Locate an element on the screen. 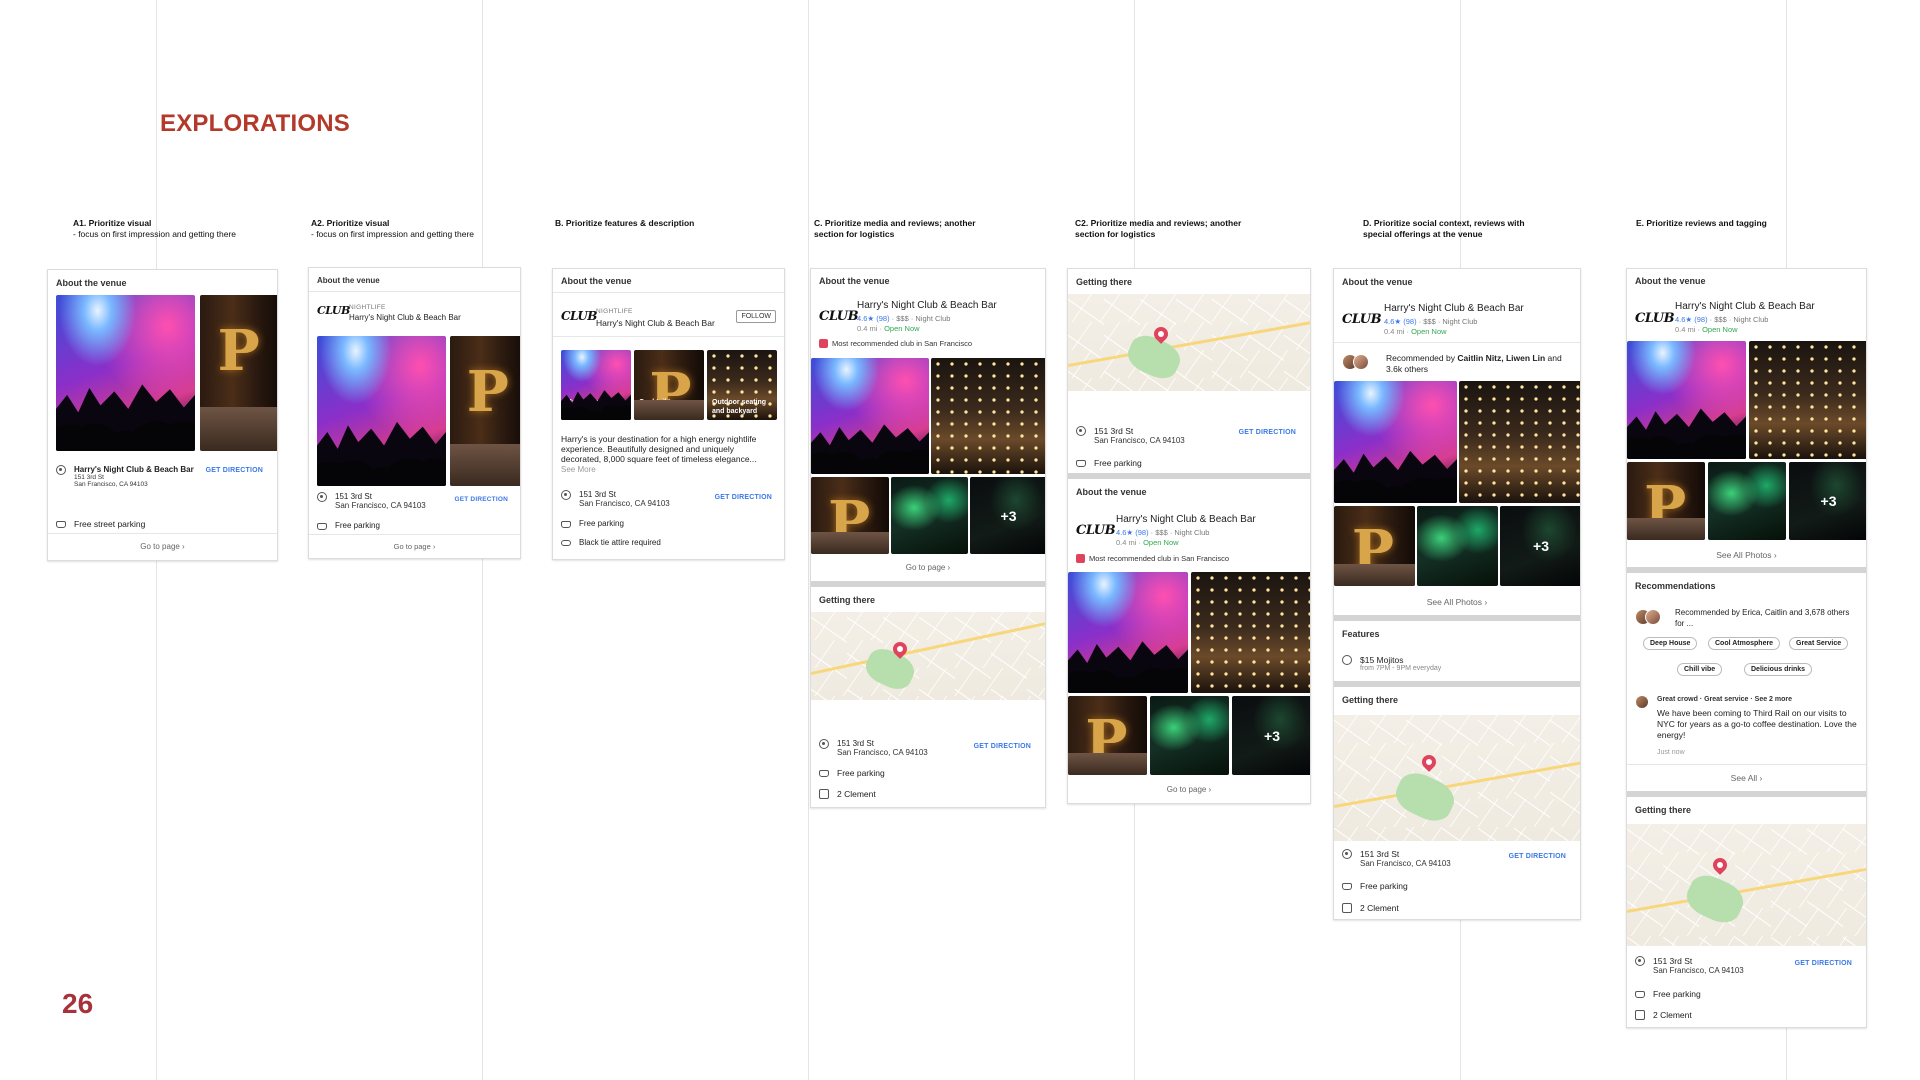  location-icon is located at coordinates (566, 495).